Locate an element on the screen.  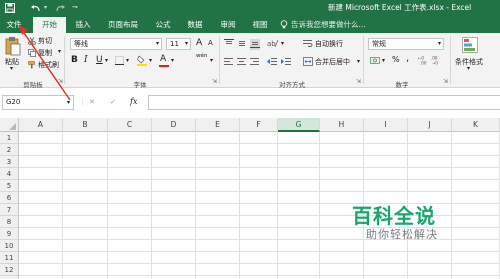
annotation-arrow is located at coordinates (45, 63).